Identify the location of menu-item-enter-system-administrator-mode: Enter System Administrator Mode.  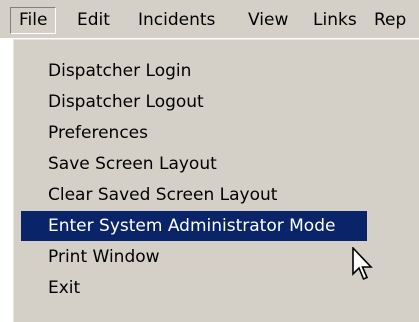
(194, 226).